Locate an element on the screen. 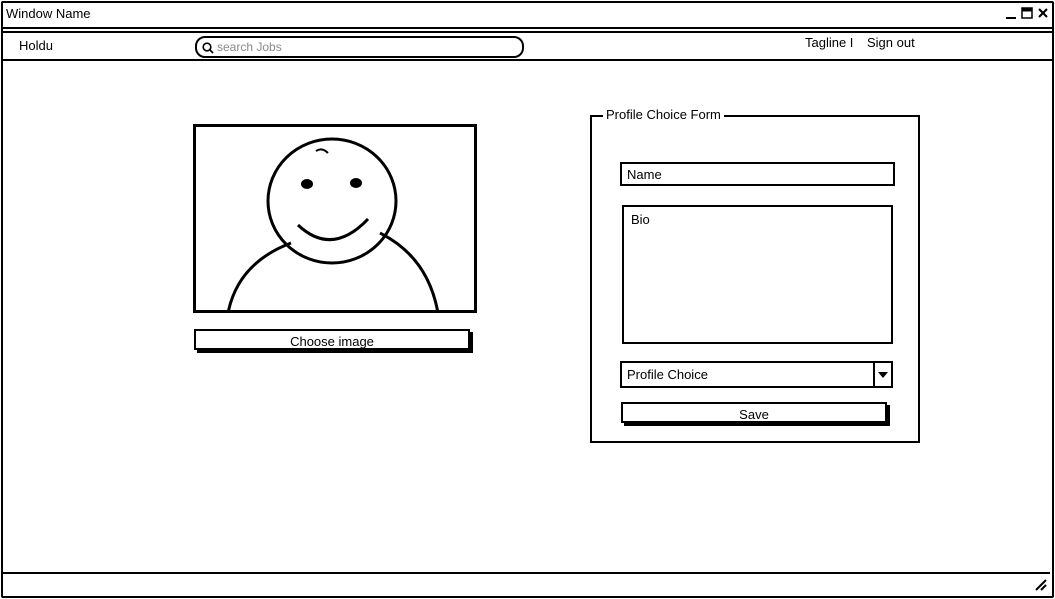 The width and height of the screenshot is (1055, 599). choose-image-button: Choose image is located at coordinates (332, 339).